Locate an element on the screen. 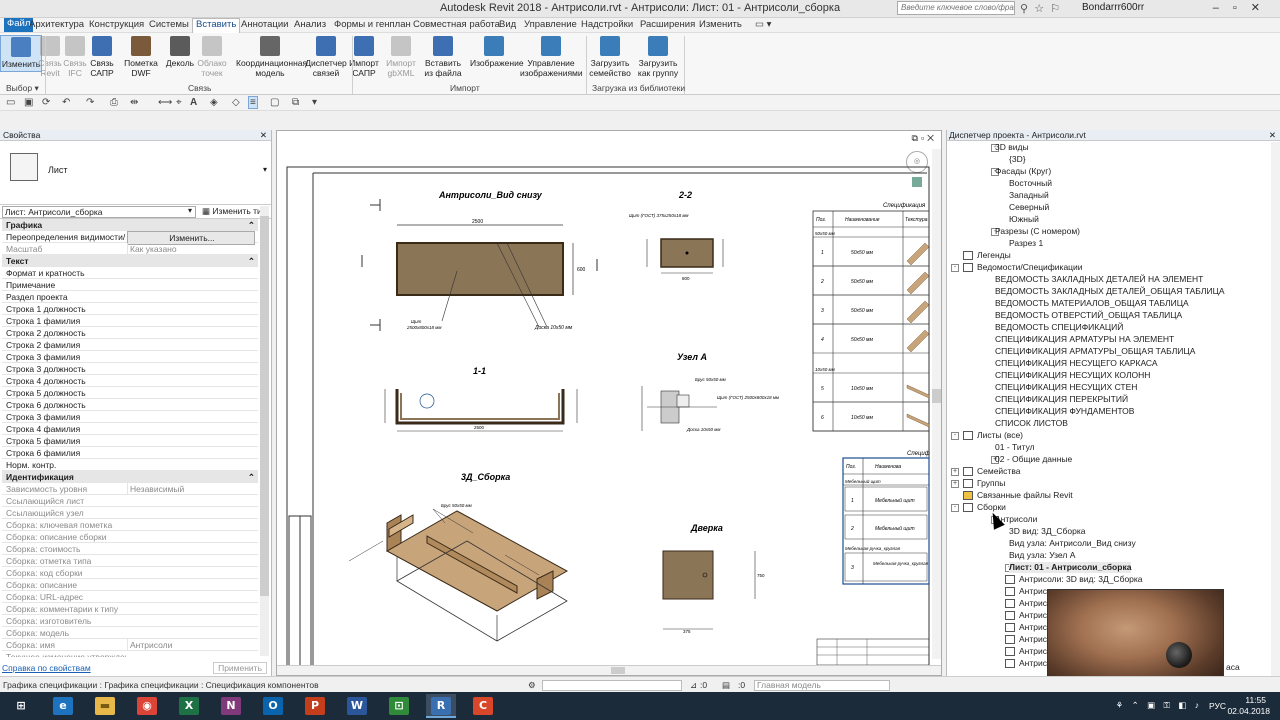 The width and height of the screenshot is (1280, 720). panel-label-select: Выбор ▾ is located at coordinates (22, 88).